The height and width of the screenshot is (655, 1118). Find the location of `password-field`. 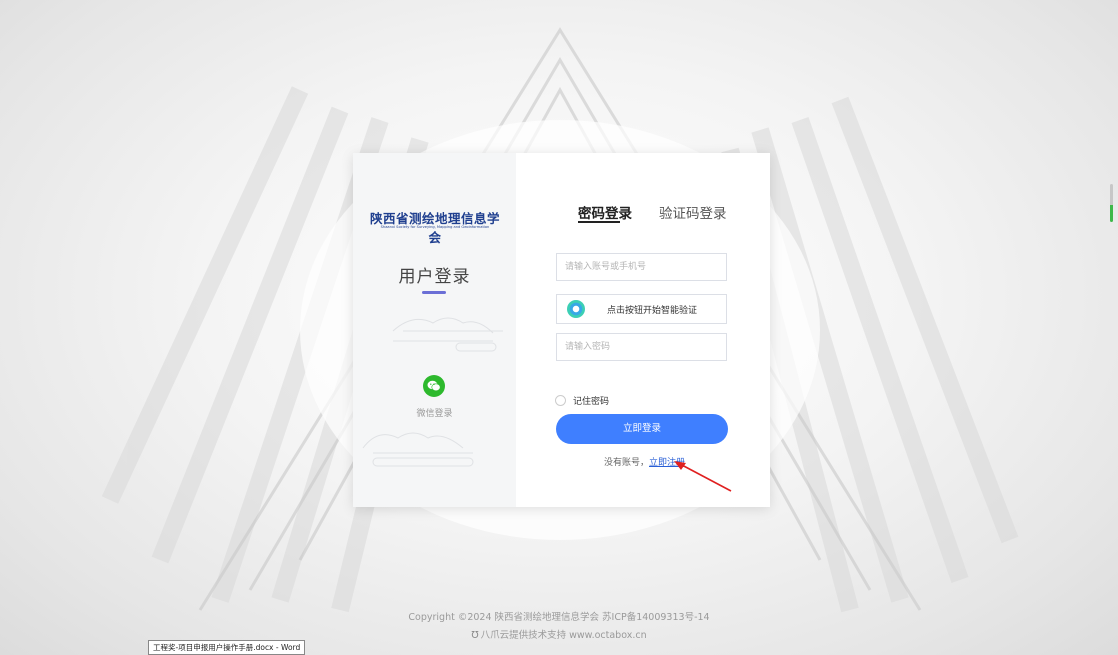

password-field is located at coordinates (641, 347).